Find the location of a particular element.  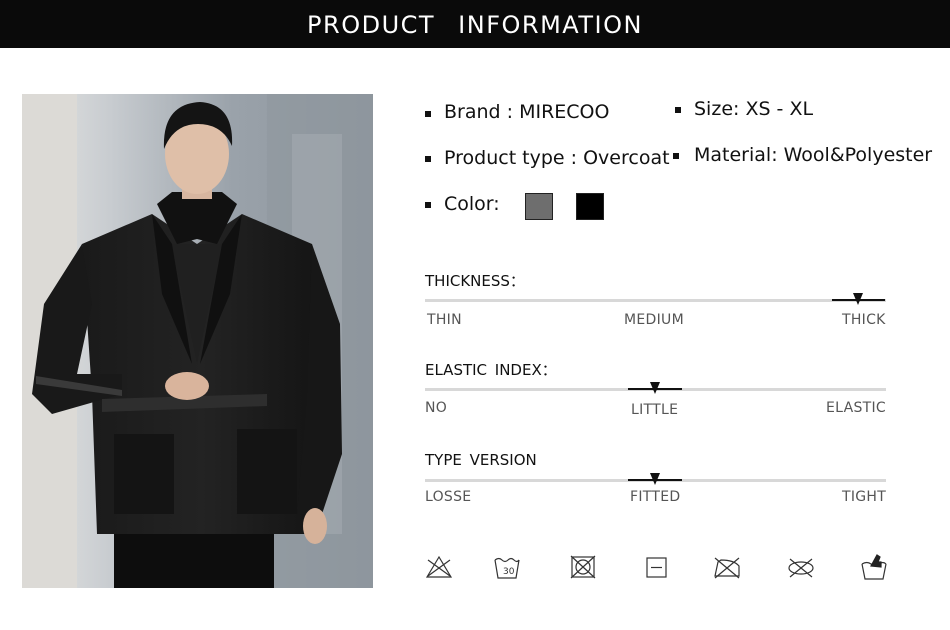

scale-tick-fitted: FITTED is located at coordinates (655, 497).